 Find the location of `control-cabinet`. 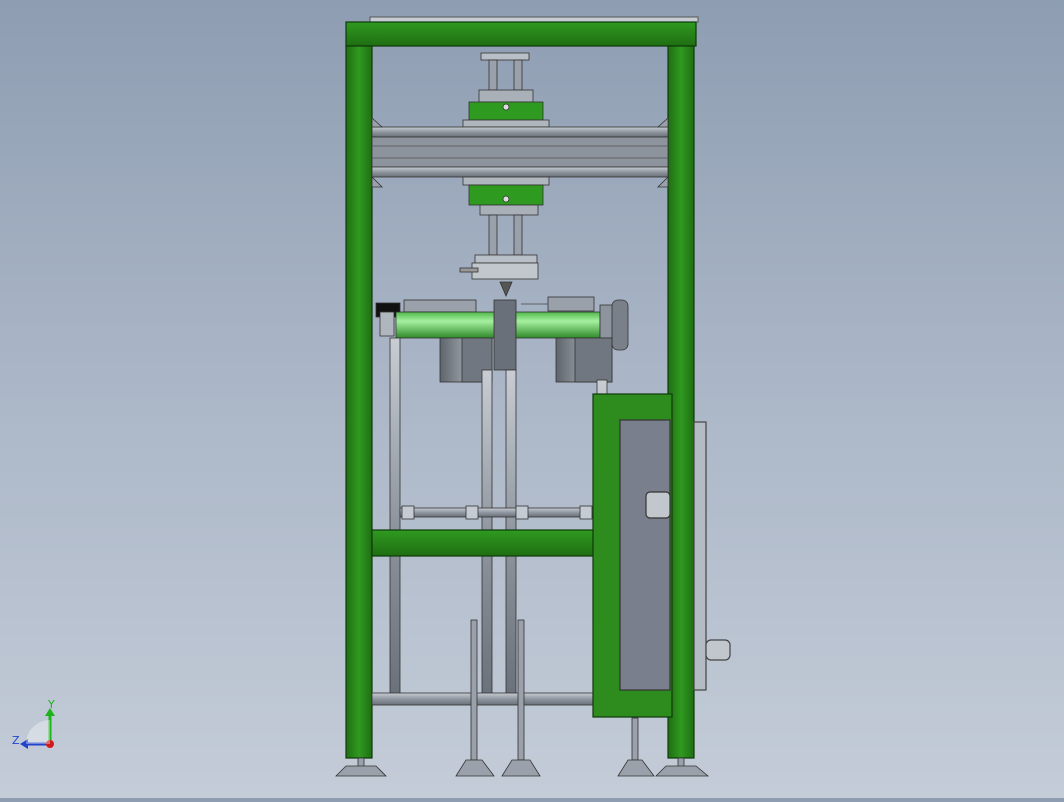

control-cabinet is located at coordinates (661, 555).